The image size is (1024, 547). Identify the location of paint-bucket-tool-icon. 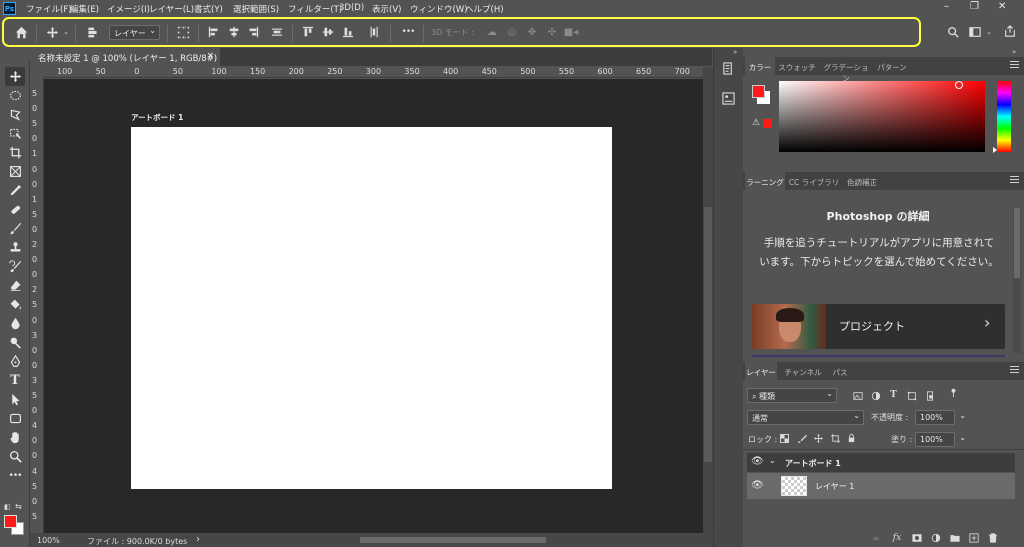
(15, 304).